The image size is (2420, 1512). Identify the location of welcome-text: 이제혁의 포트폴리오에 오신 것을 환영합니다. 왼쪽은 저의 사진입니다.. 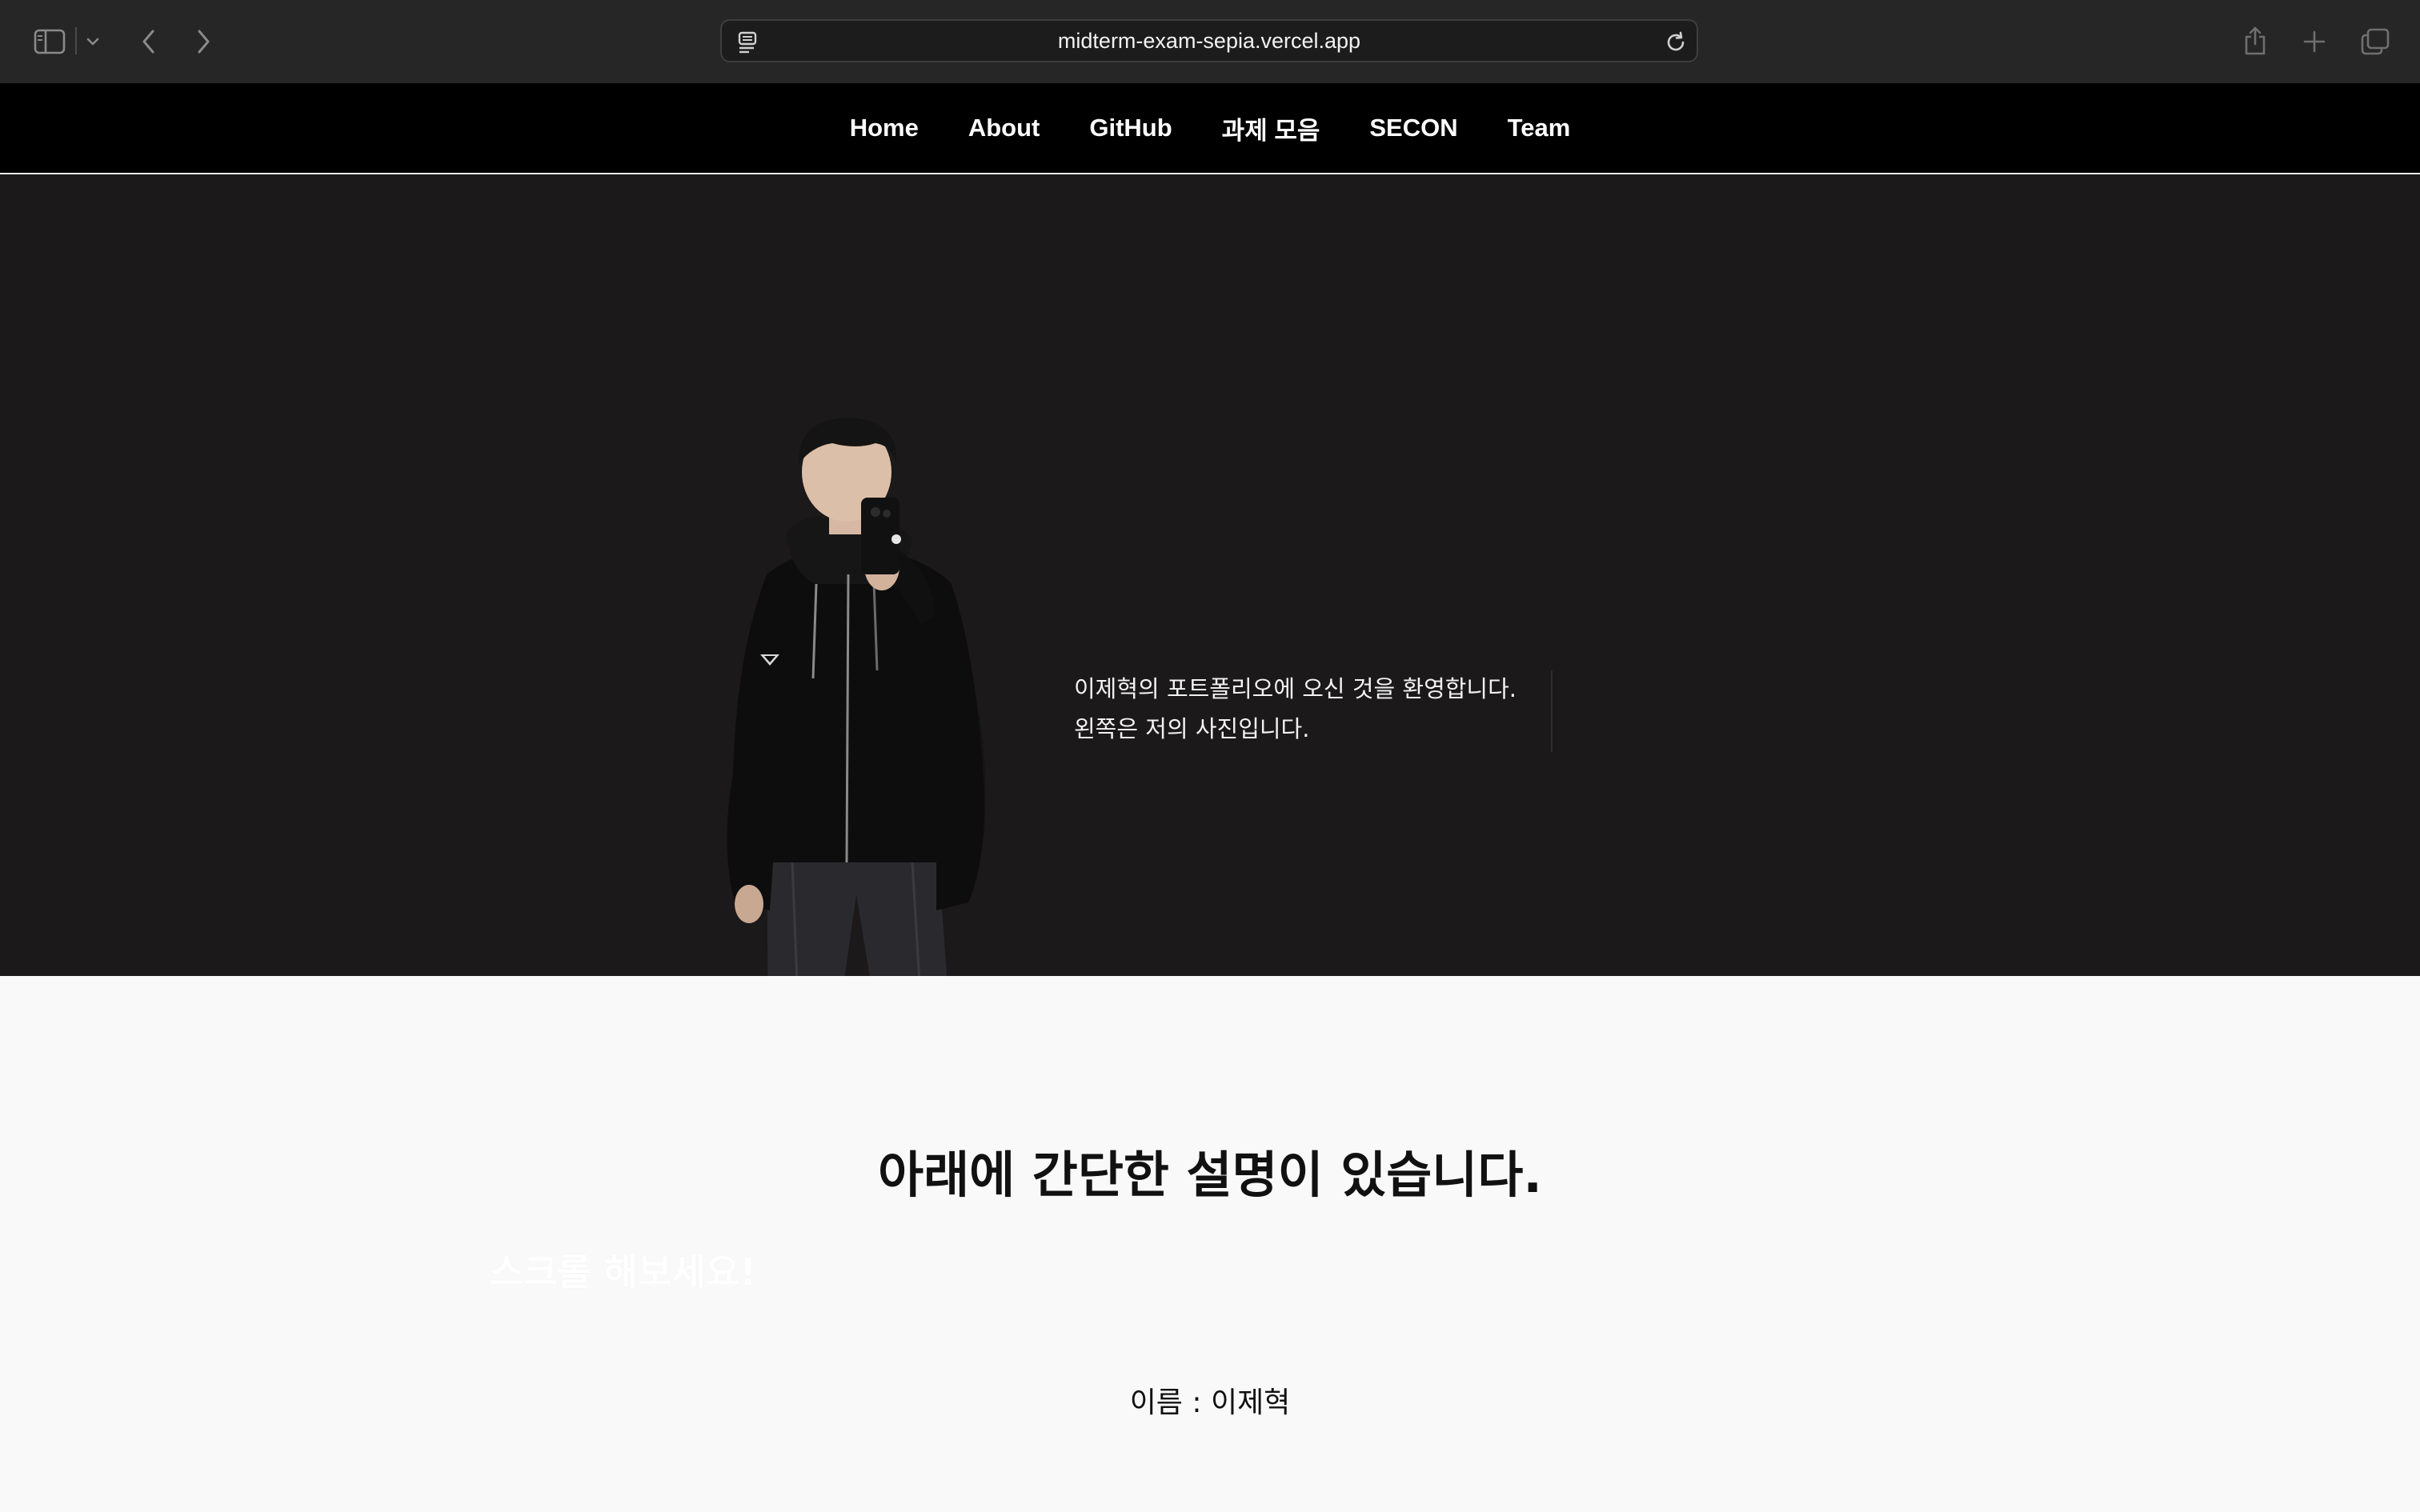
(1314, 709).